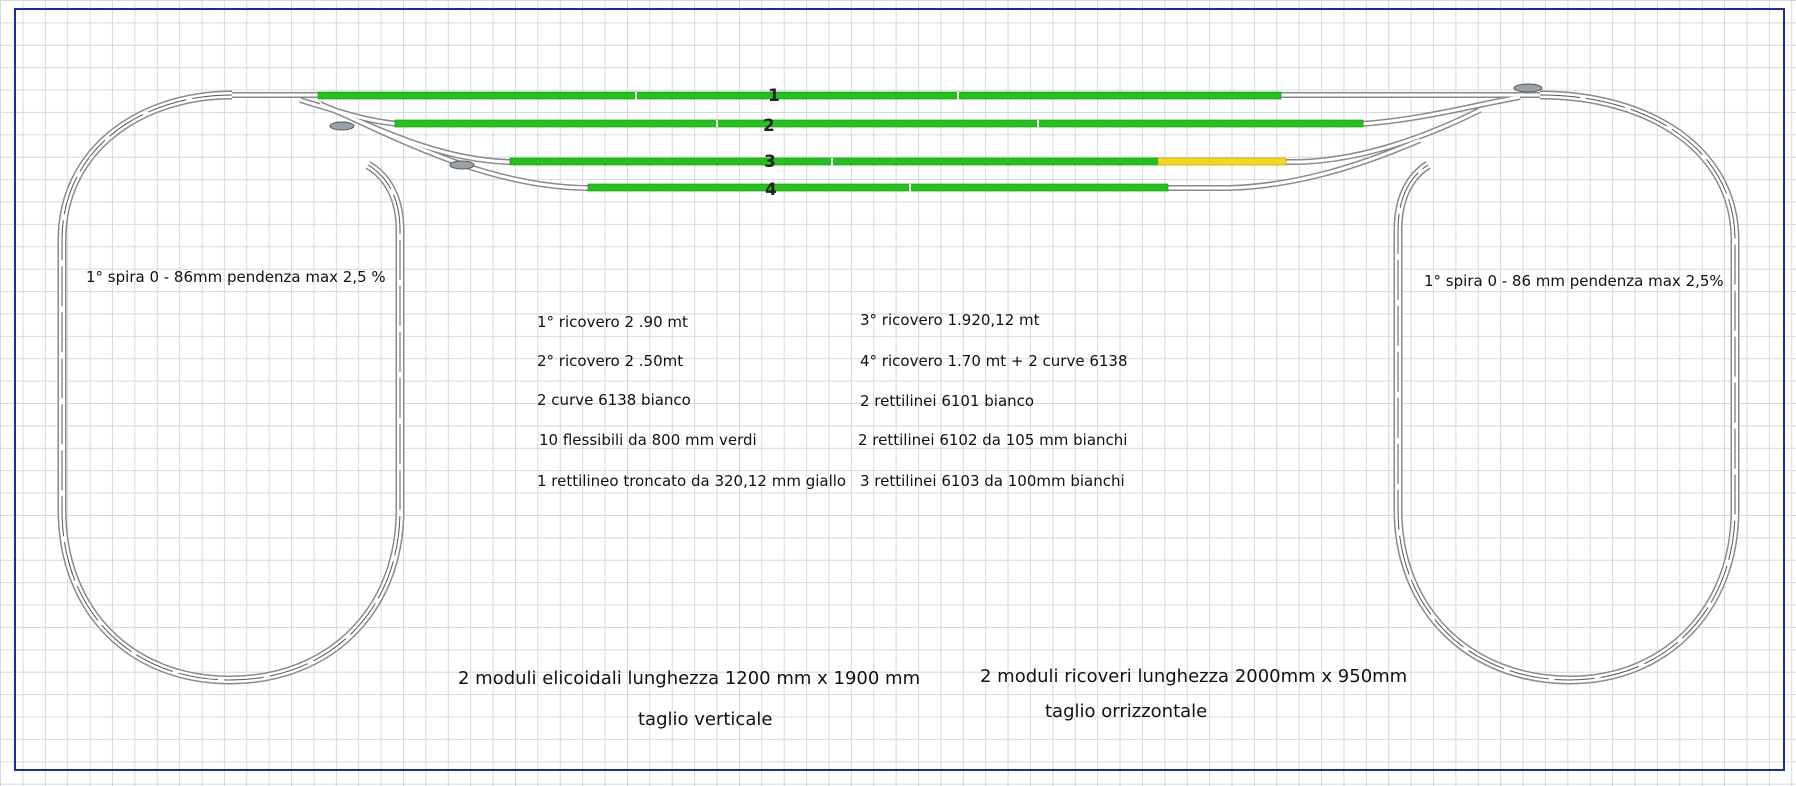 This screenshot has width=1796, height=786. I want to click on note-right-3: 2 rettilinei 6101 bianco, so click(947, 401).